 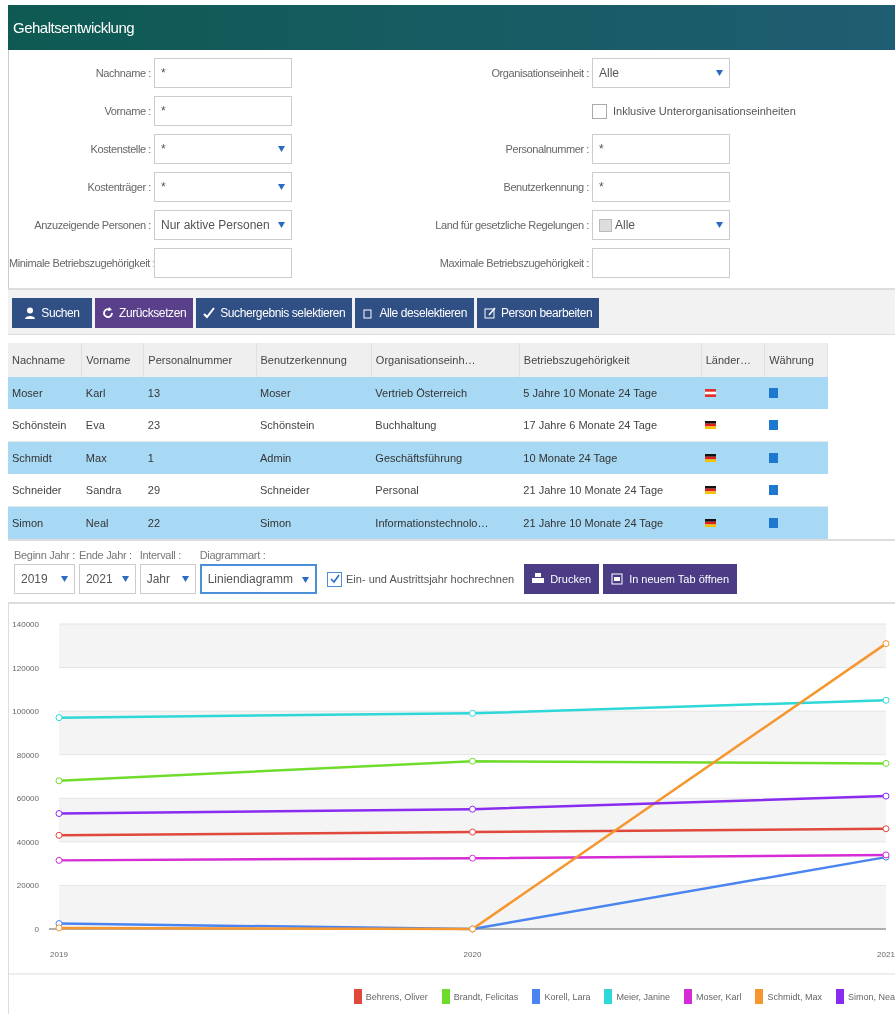 I want to click on legend-label: Meier, Janine, so click(x=643, y=996).